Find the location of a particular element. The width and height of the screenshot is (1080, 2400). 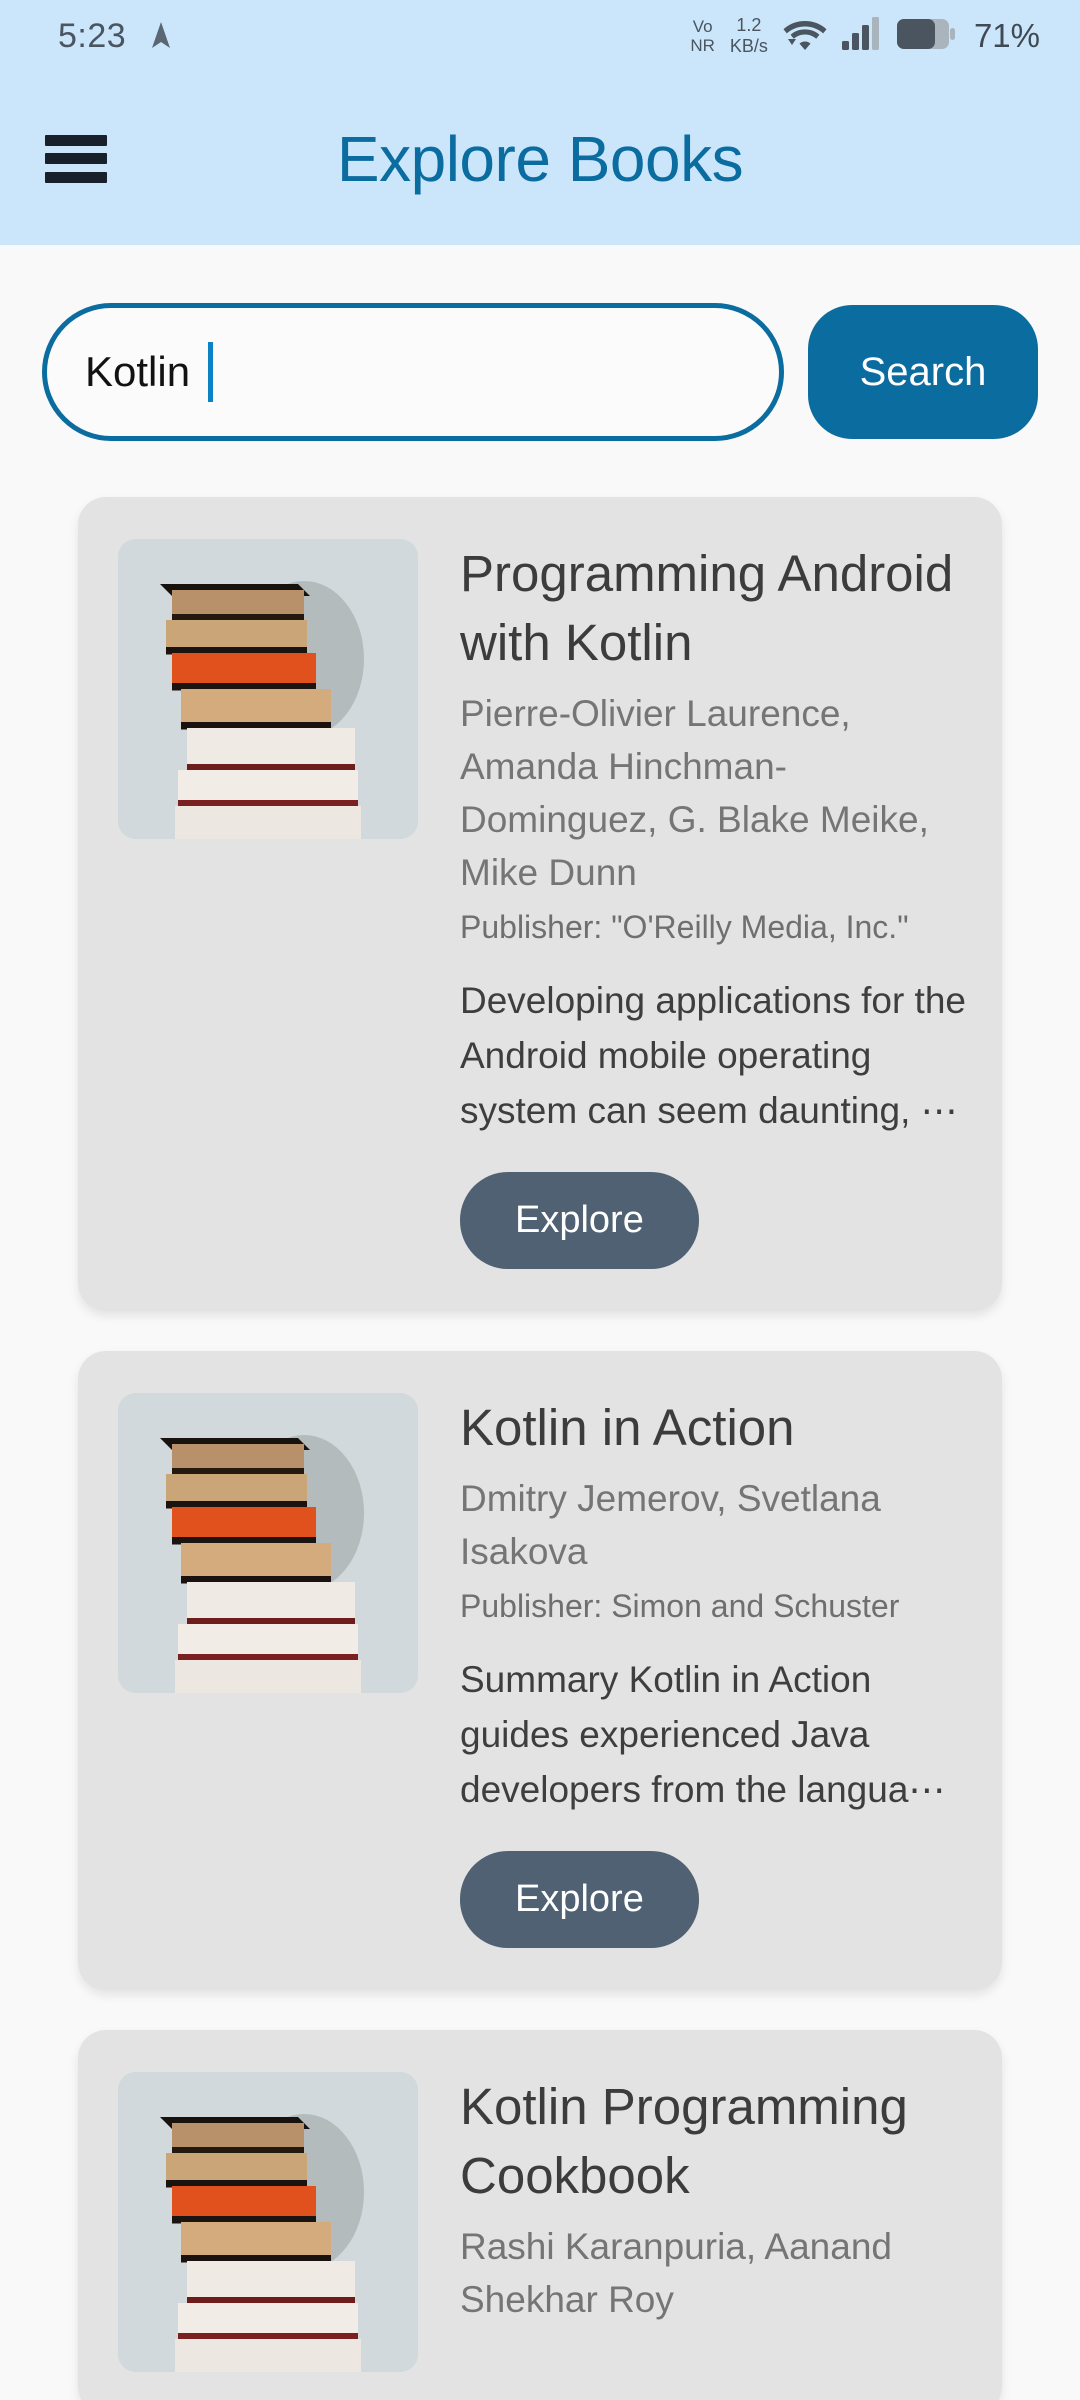

vonr-indicator: Vo NR is located at coordinates (702, 36).